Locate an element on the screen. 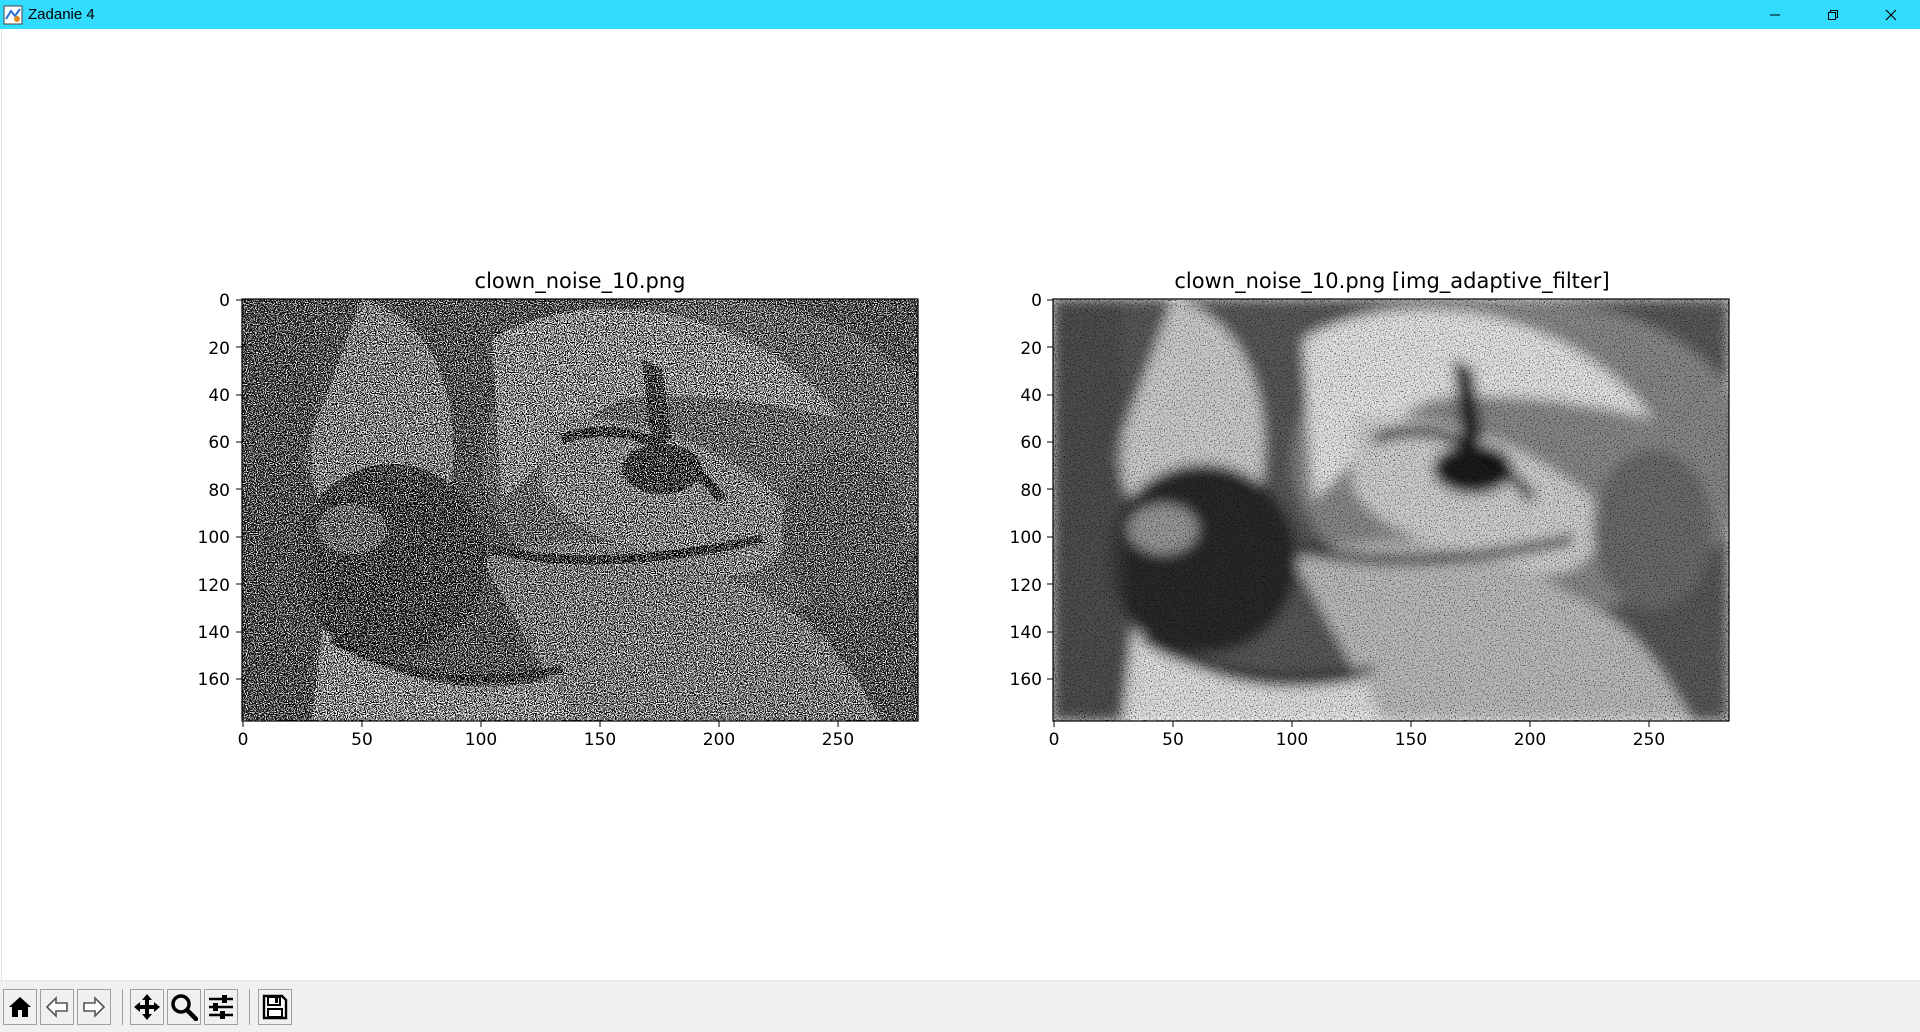 This screenshot has height=1032, width=1920. app-icon is located at coordinates (13, 14).